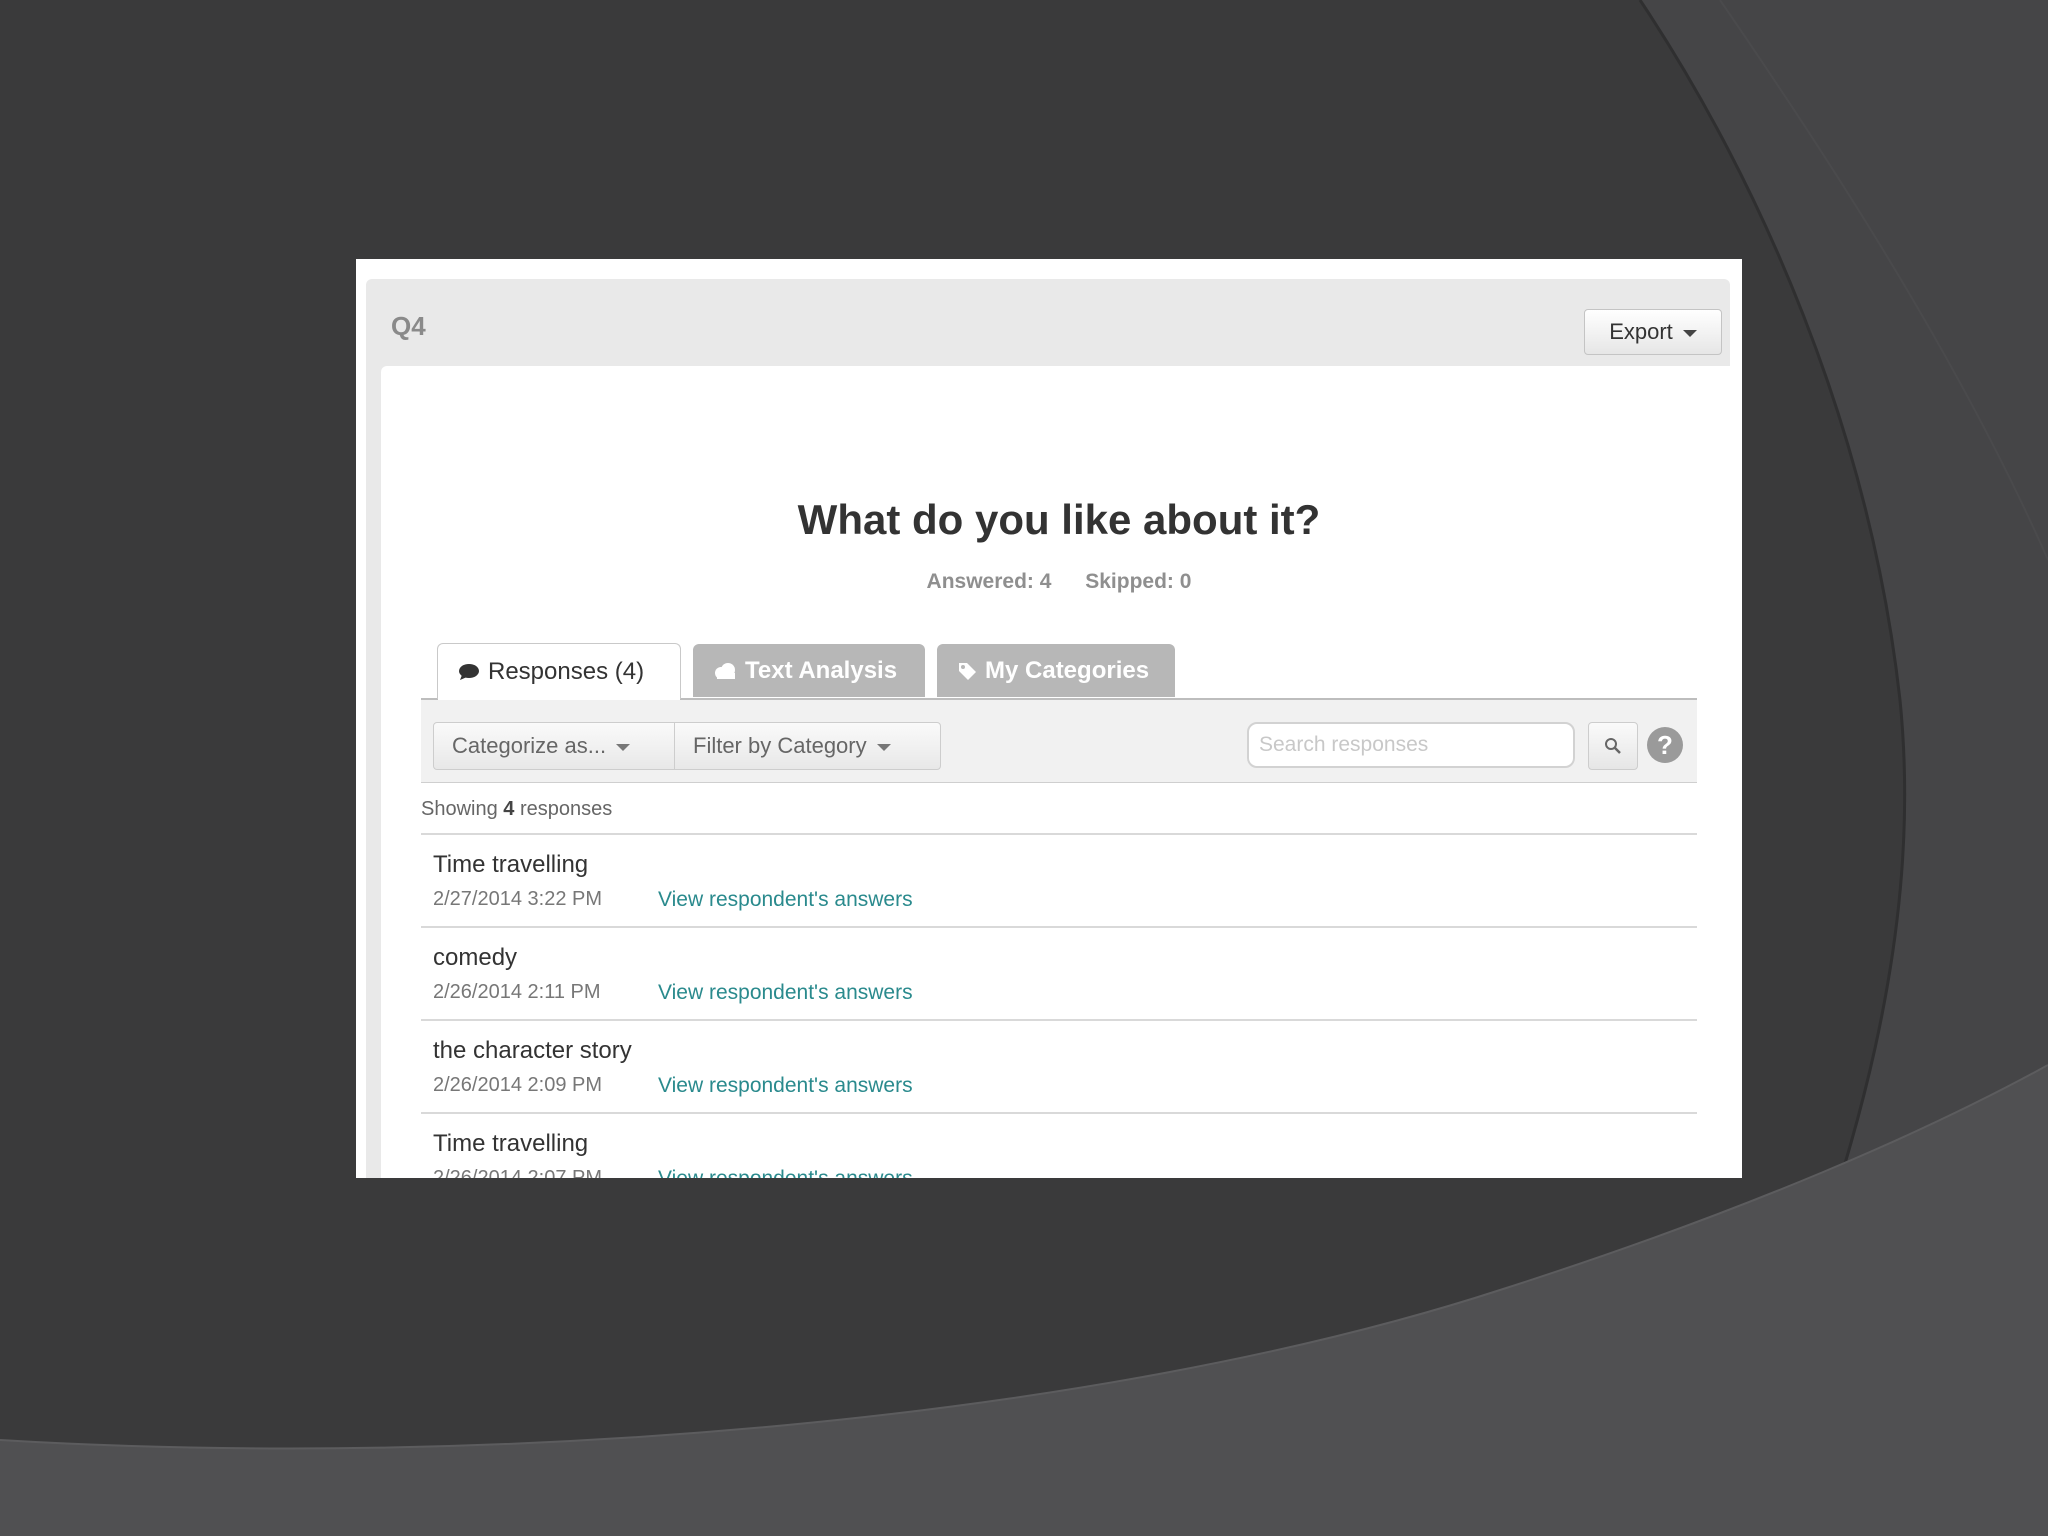  I want to click on tag-icon, so click(967, 671).